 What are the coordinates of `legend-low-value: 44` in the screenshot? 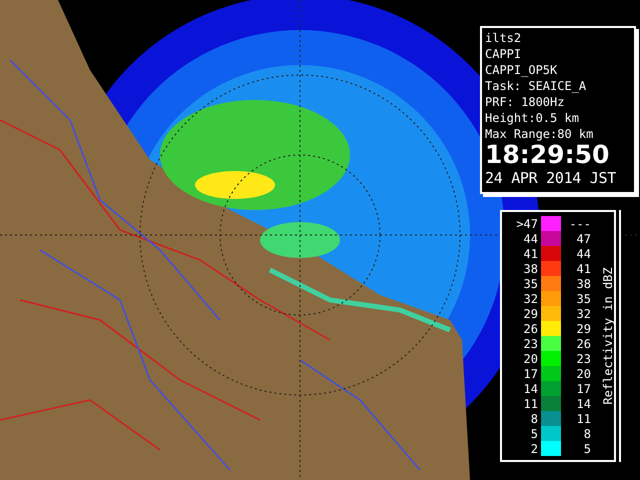 It's located at (530, 239).